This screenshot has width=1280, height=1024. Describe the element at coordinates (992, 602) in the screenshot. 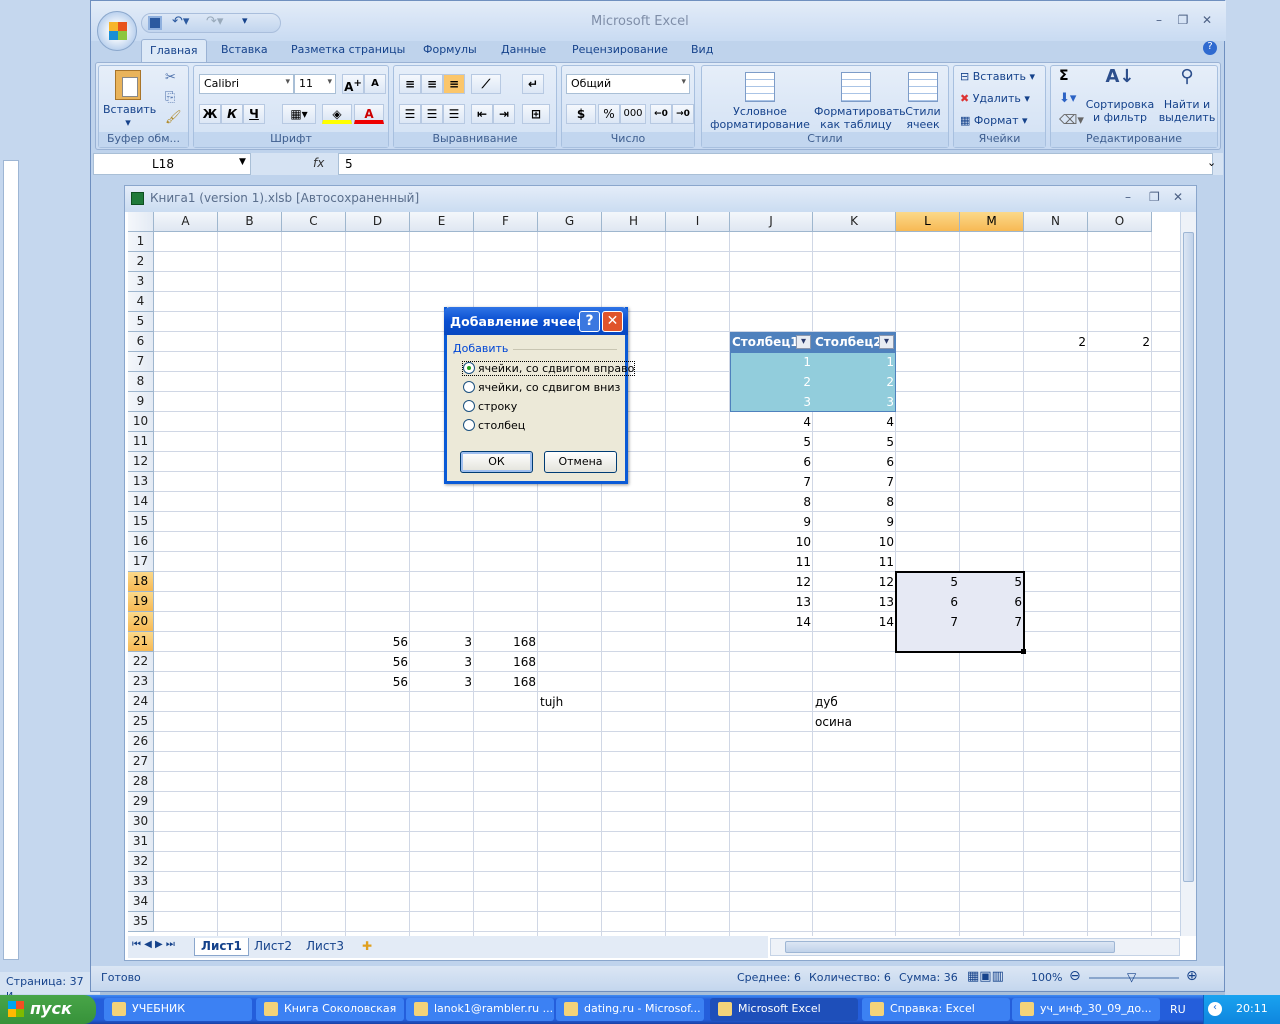

I see `cell-M19: 6` at that location.